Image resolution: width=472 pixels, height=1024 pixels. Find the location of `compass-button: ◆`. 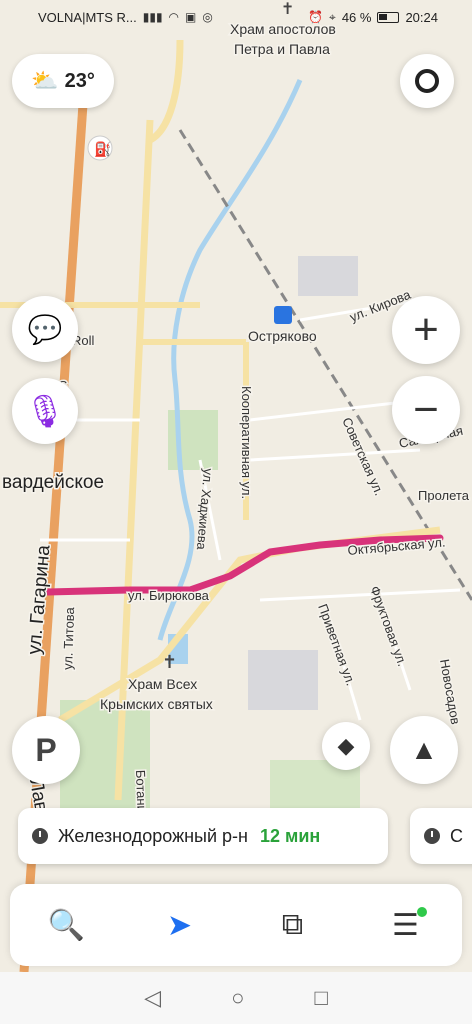

compass-button: ◆ is located at coordinates (346, 746).